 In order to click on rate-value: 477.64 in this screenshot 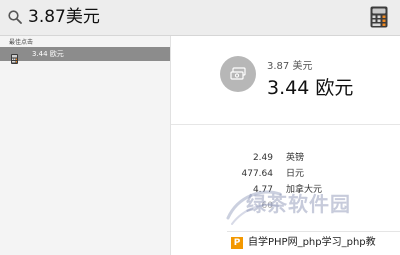, I will do `click(257, 174)`.